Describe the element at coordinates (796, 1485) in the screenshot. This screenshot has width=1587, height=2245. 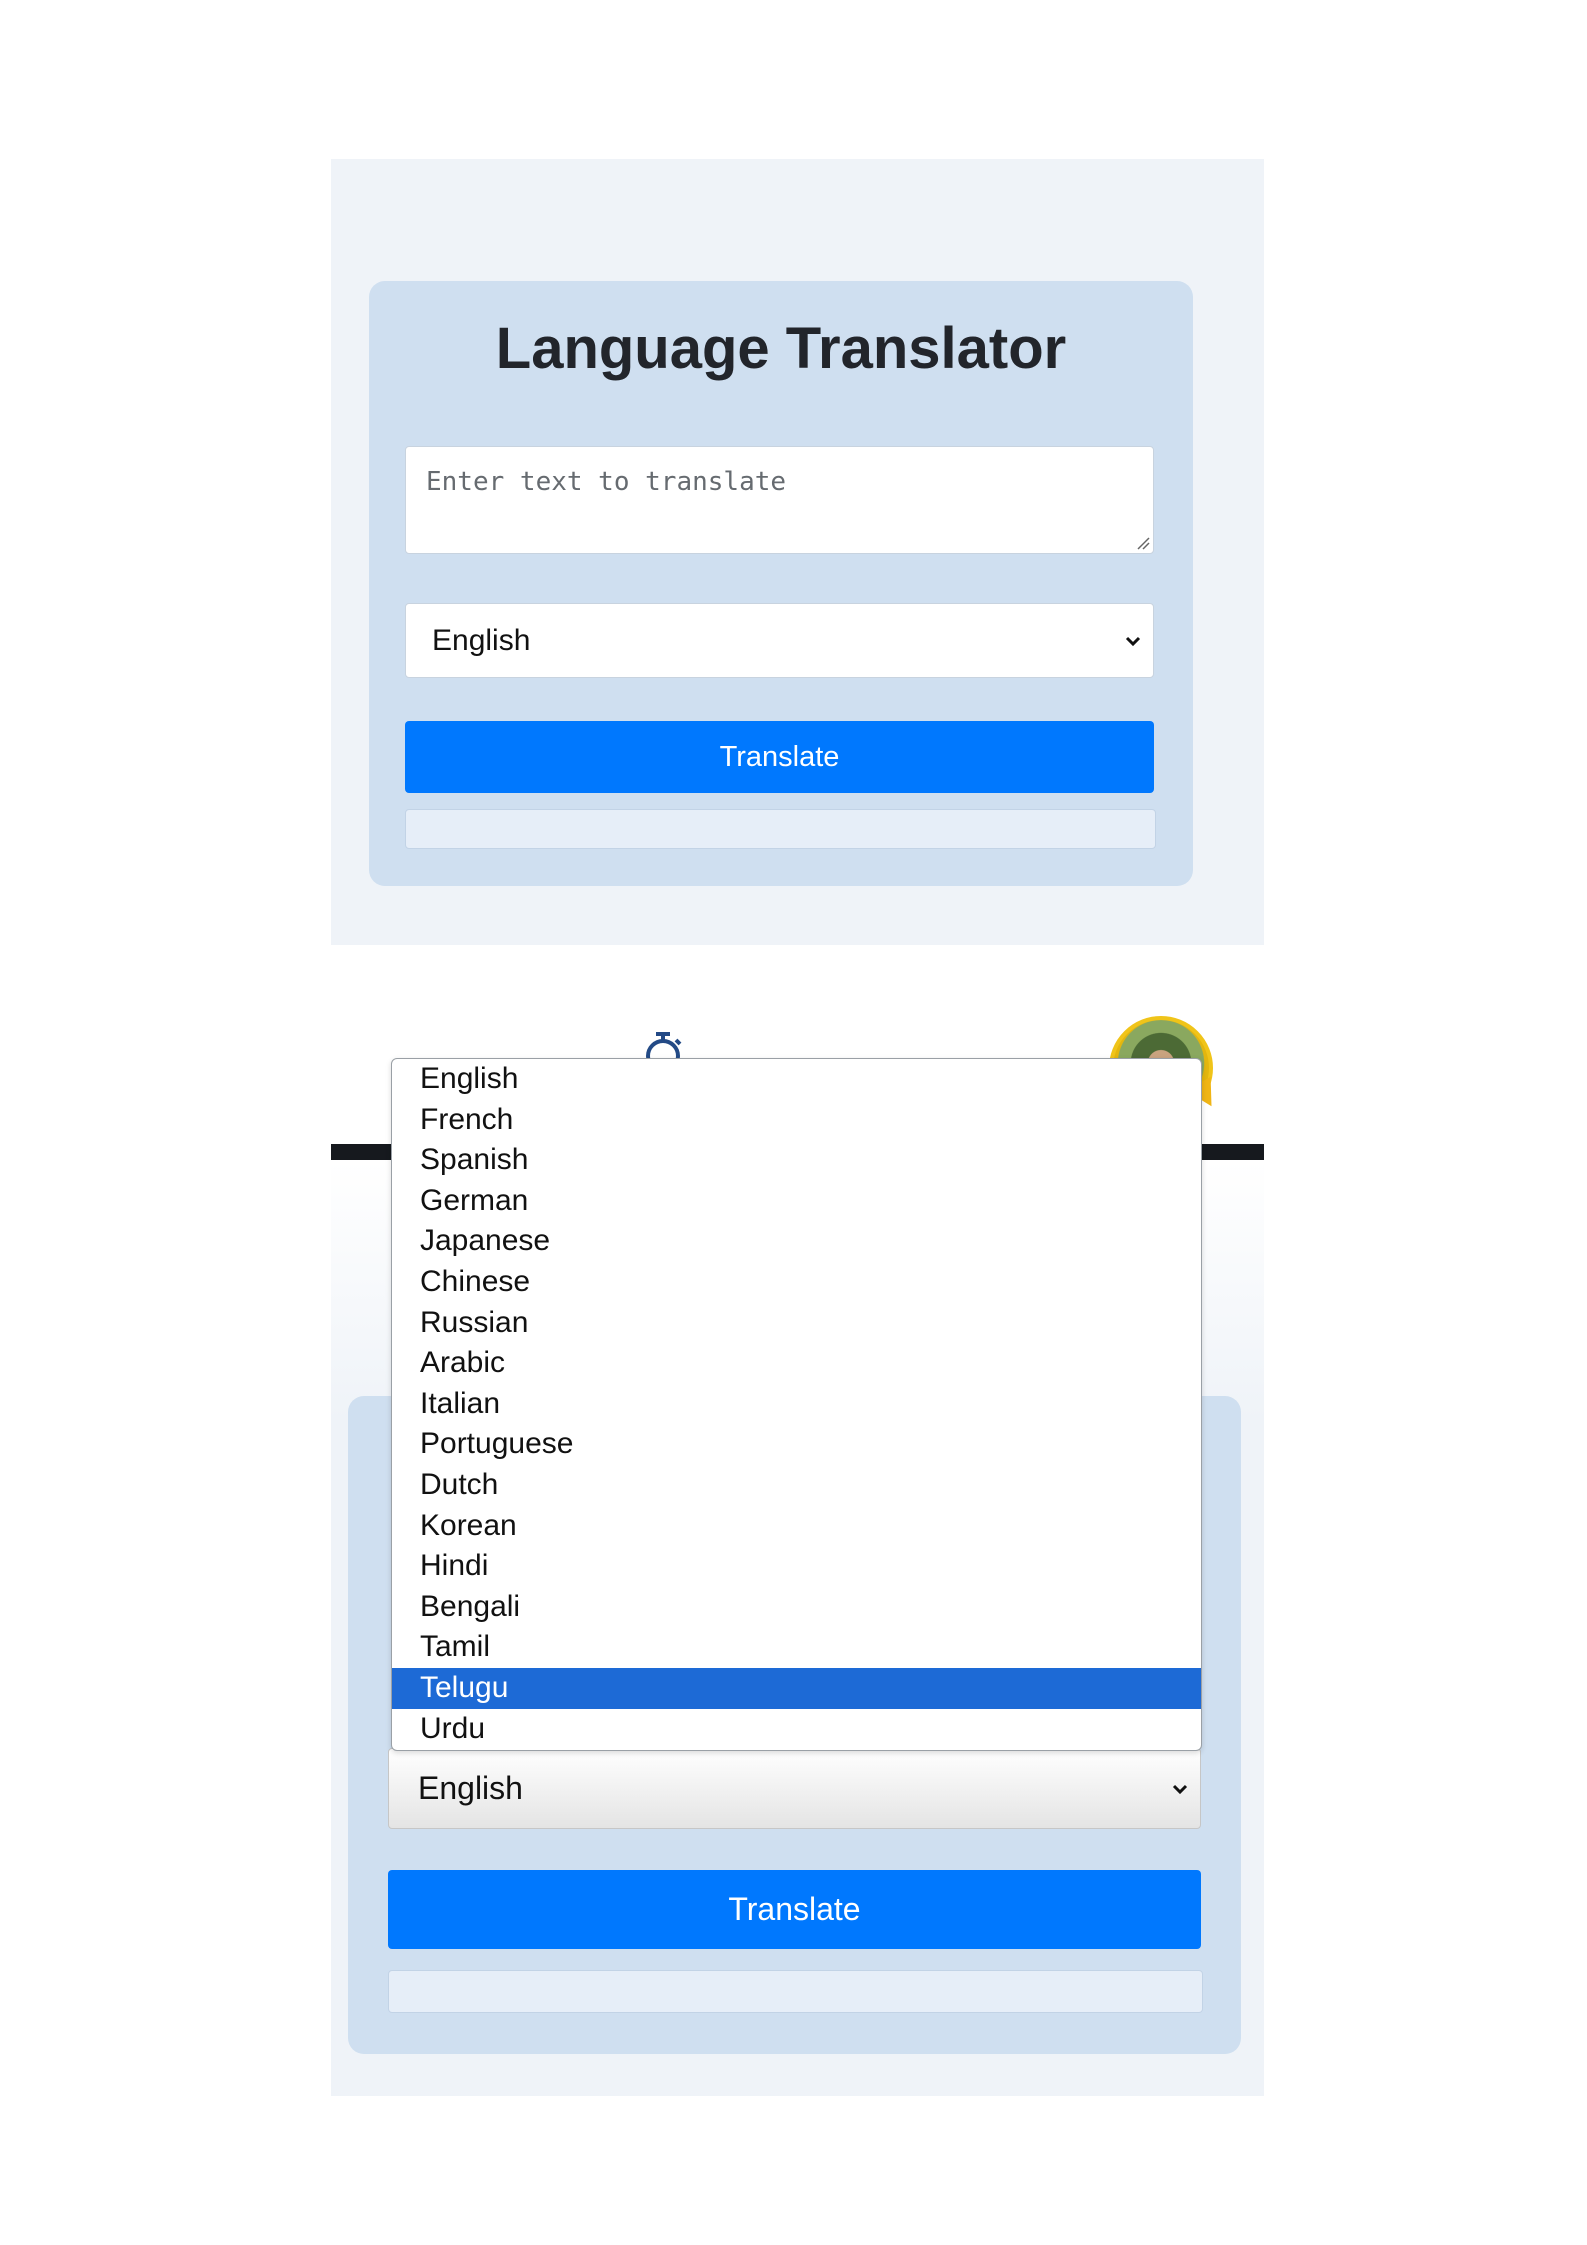
I see `language-option-dutch: Dutch` at that location.